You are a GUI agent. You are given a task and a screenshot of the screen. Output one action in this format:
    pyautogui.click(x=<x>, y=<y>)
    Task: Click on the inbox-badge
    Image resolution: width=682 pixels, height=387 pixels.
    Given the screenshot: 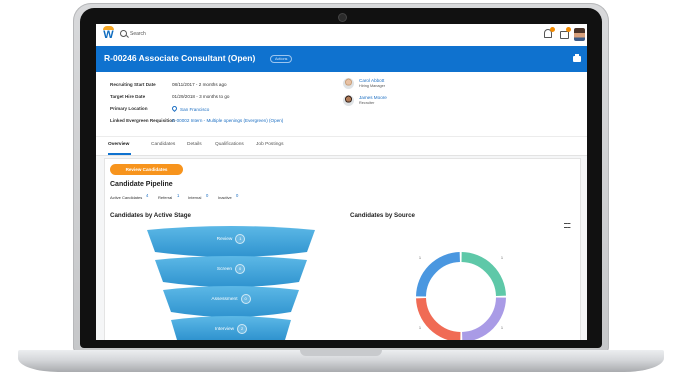 What is the action you would take?
    pyautogui.click(x=568, y=29)
    